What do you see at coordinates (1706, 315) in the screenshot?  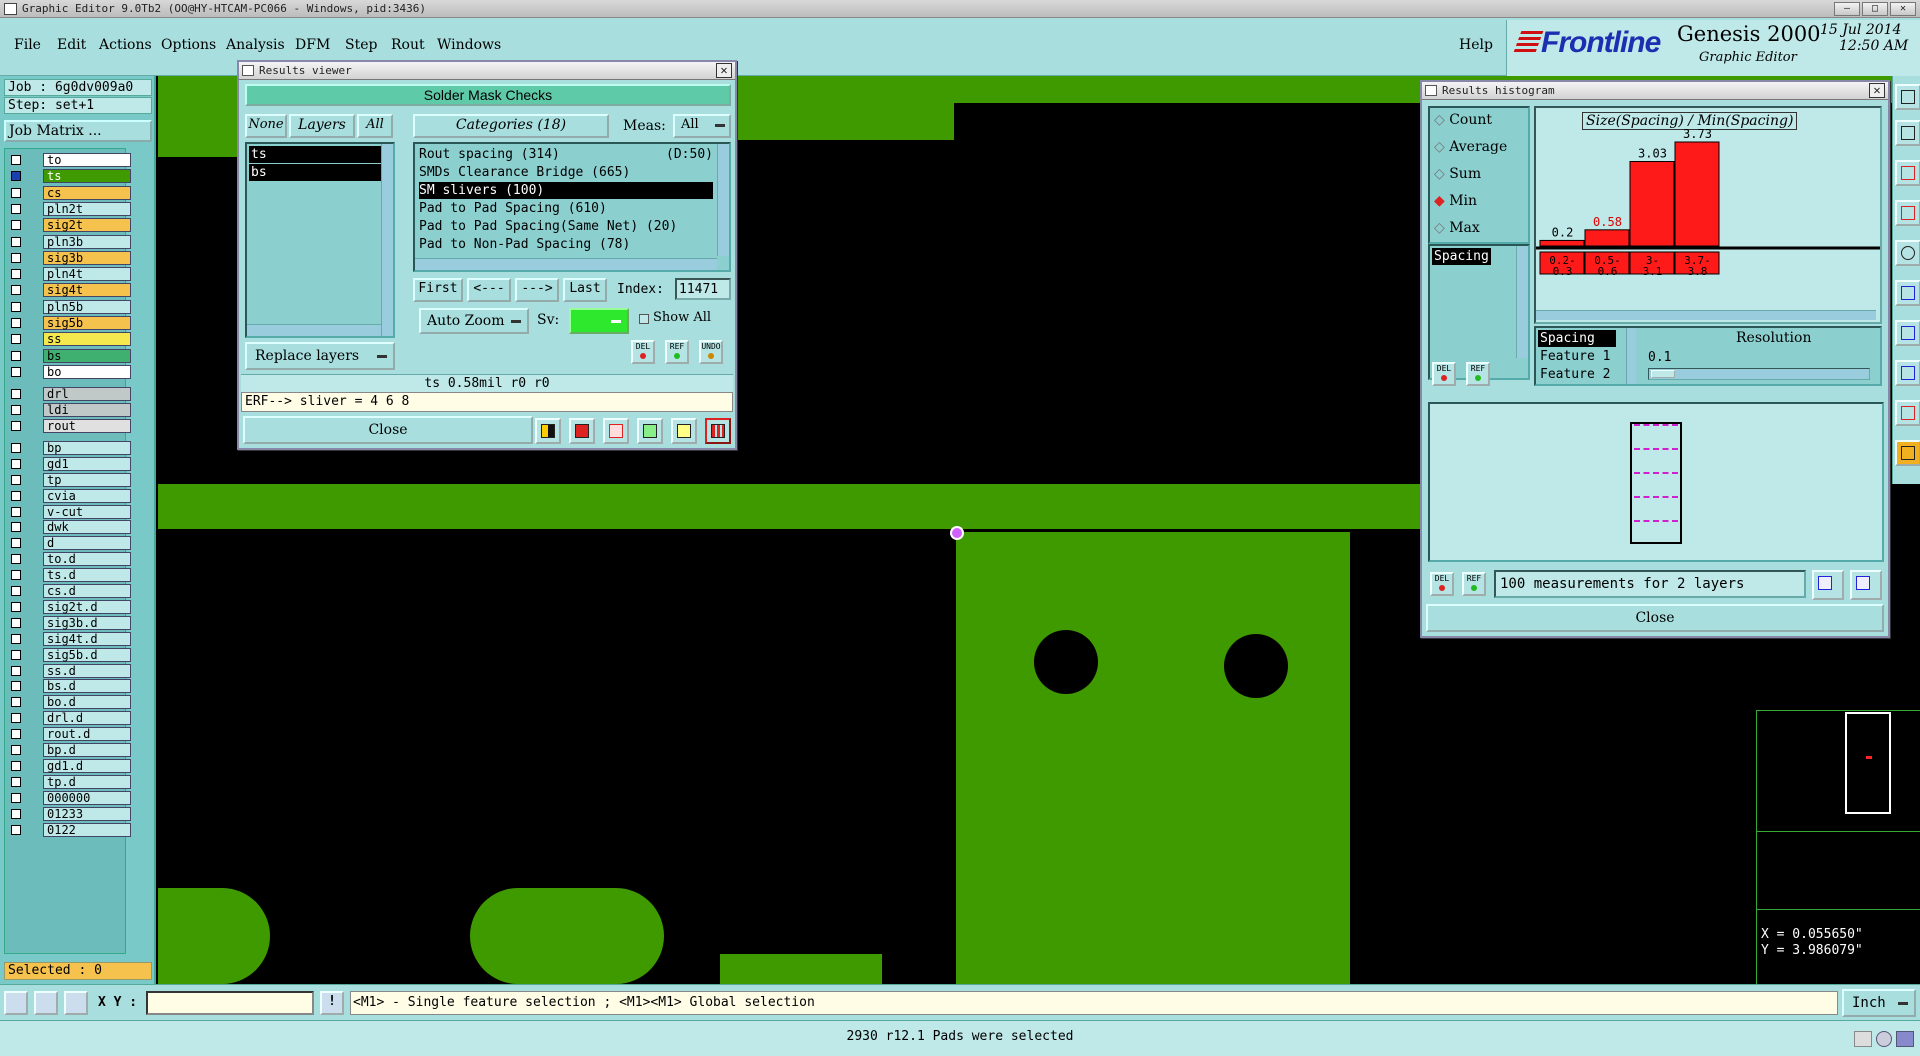 I see `chart-hscrollbar` at bounding box center [1706, 315].